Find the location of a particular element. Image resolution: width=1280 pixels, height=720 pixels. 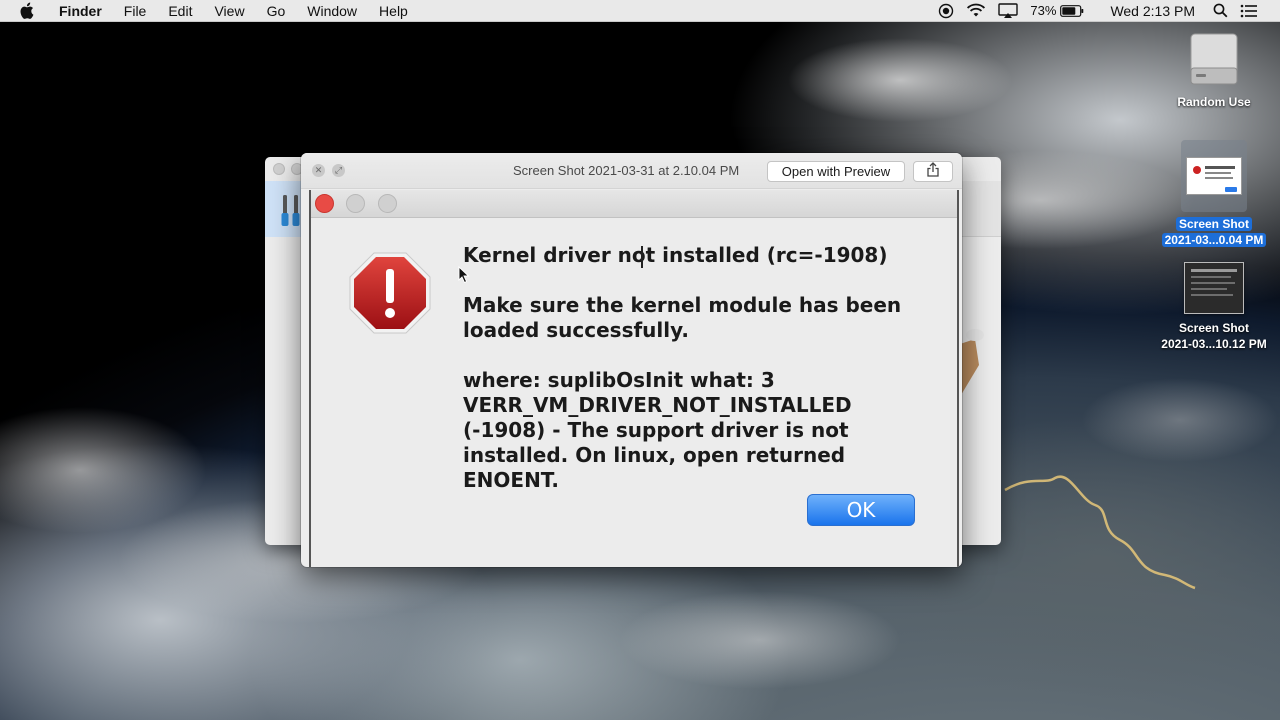

spotlight-search-icon is located at coordinates (1220, 10).